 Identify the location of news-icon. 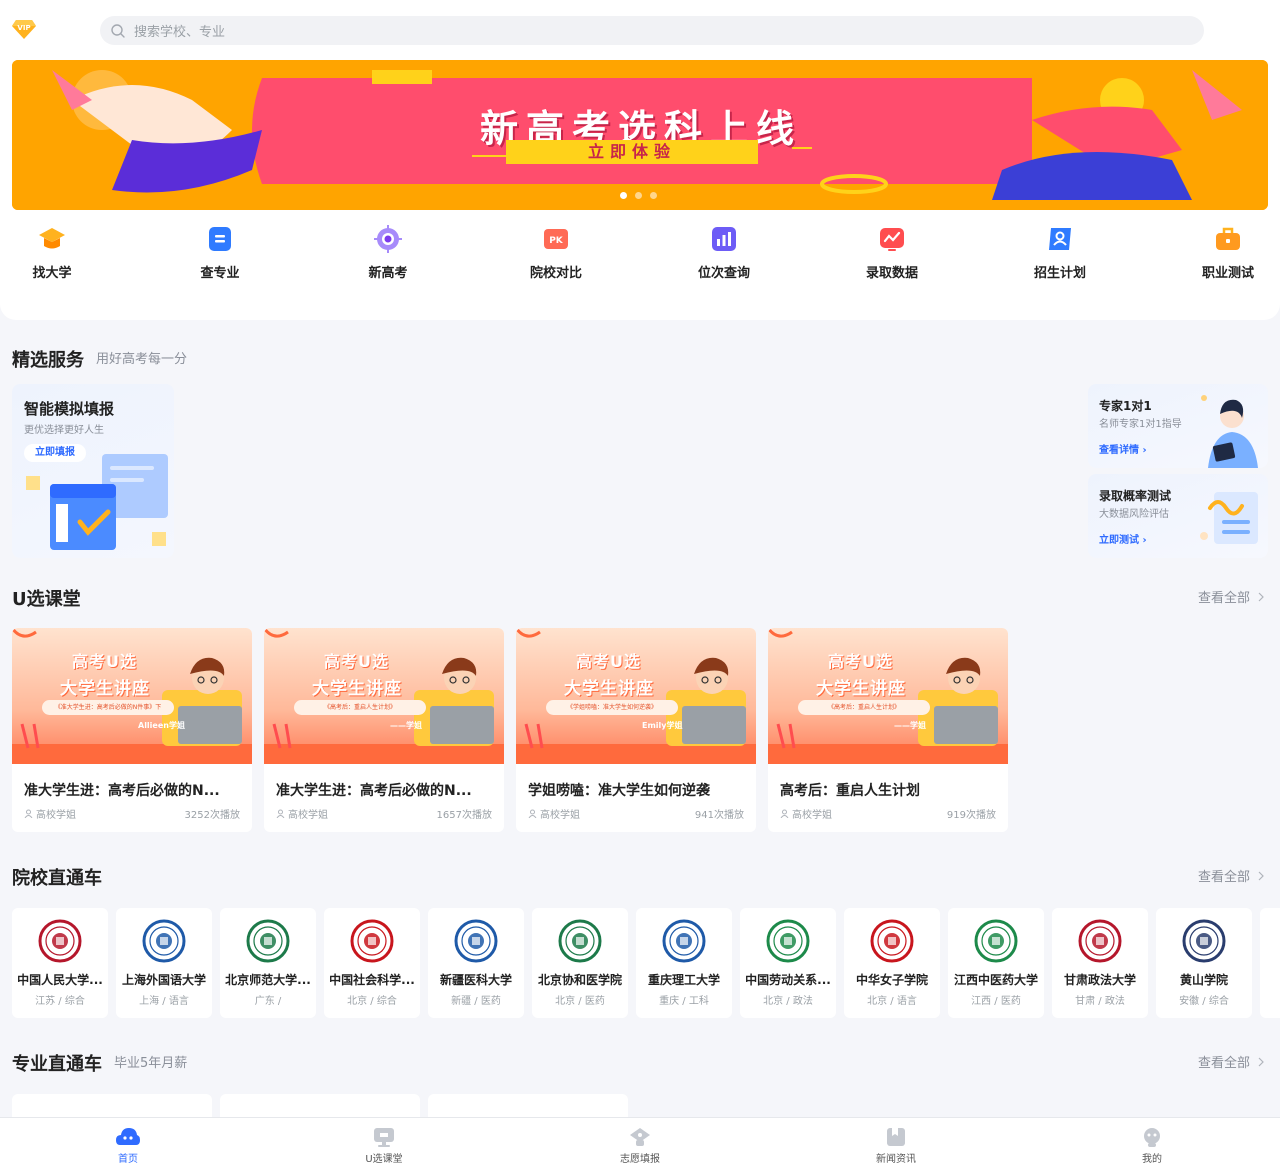
(896, 1137).